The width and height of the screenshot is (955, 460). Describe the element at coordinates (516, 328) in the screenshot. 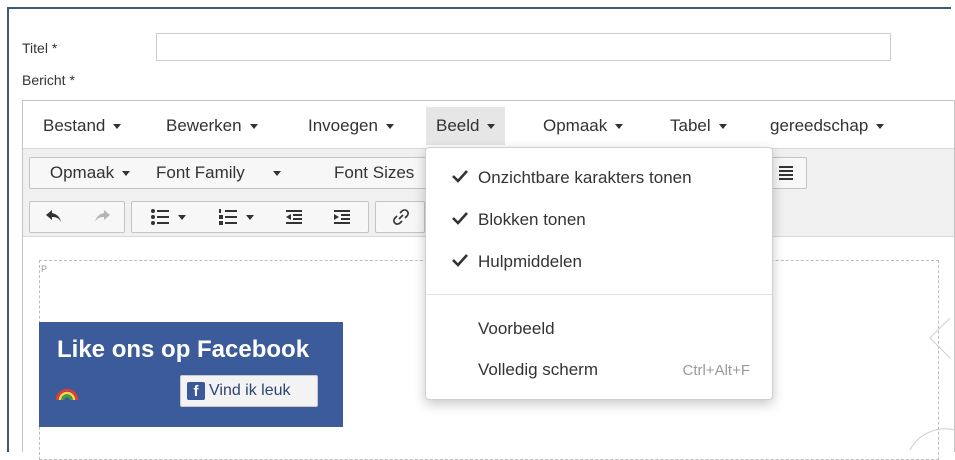

I see `menu-item-label: Voorbeeld` at that location.